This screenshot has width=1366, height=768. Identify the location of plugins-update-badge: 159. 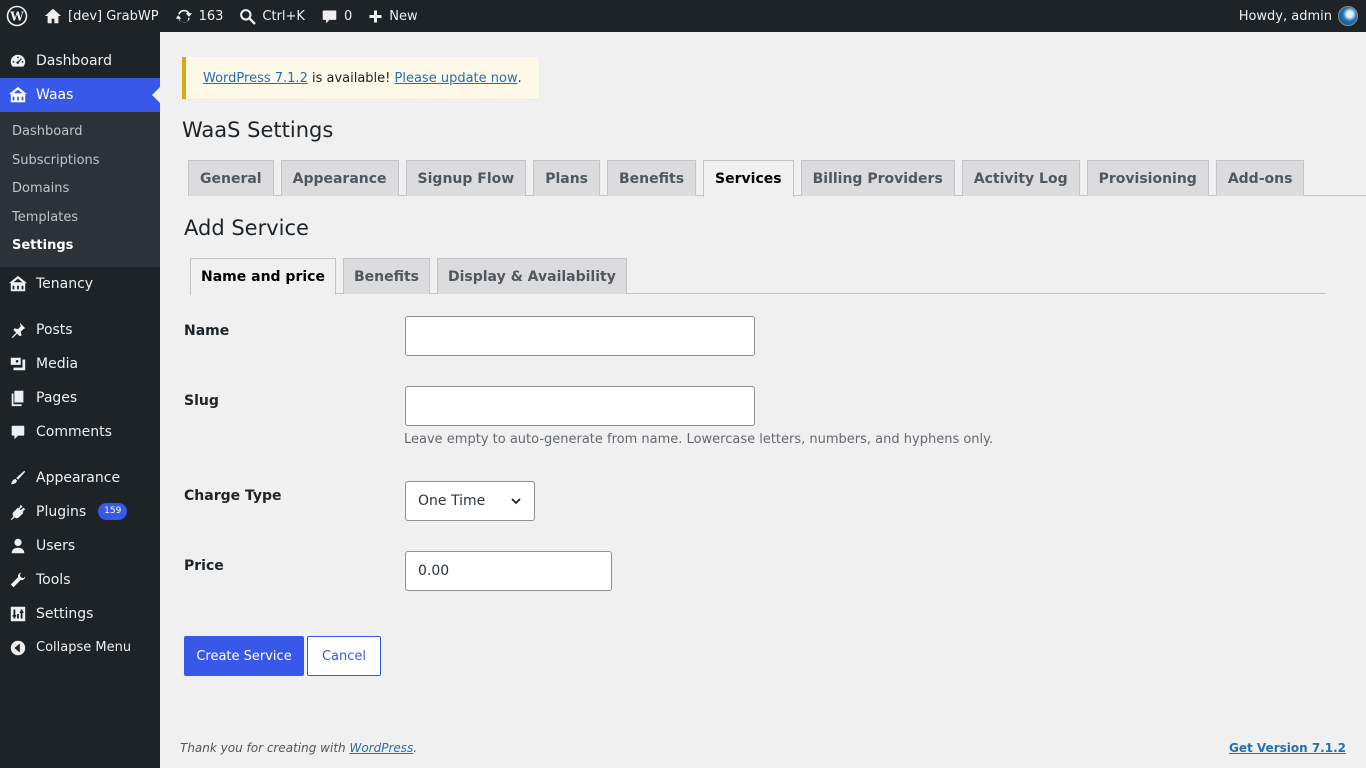
(113, 511).